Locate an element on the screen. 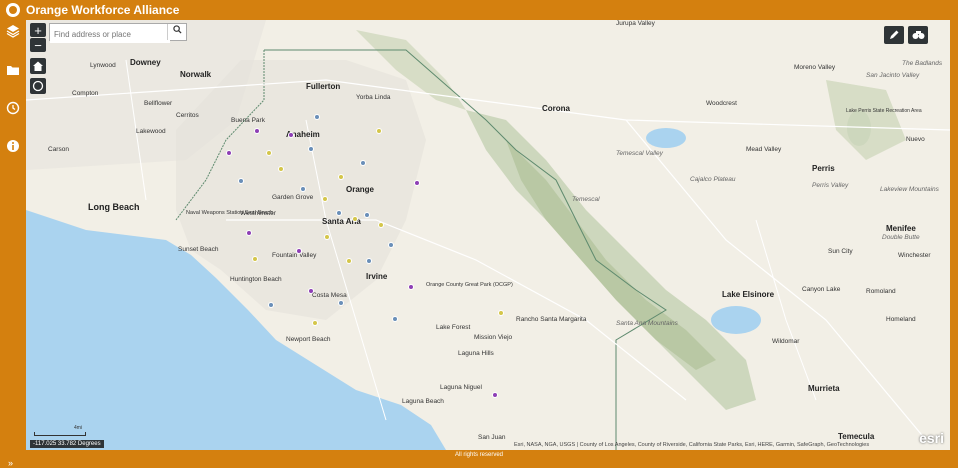  place-label-nuevo: Nuevo is located at coordinates (915, 139).